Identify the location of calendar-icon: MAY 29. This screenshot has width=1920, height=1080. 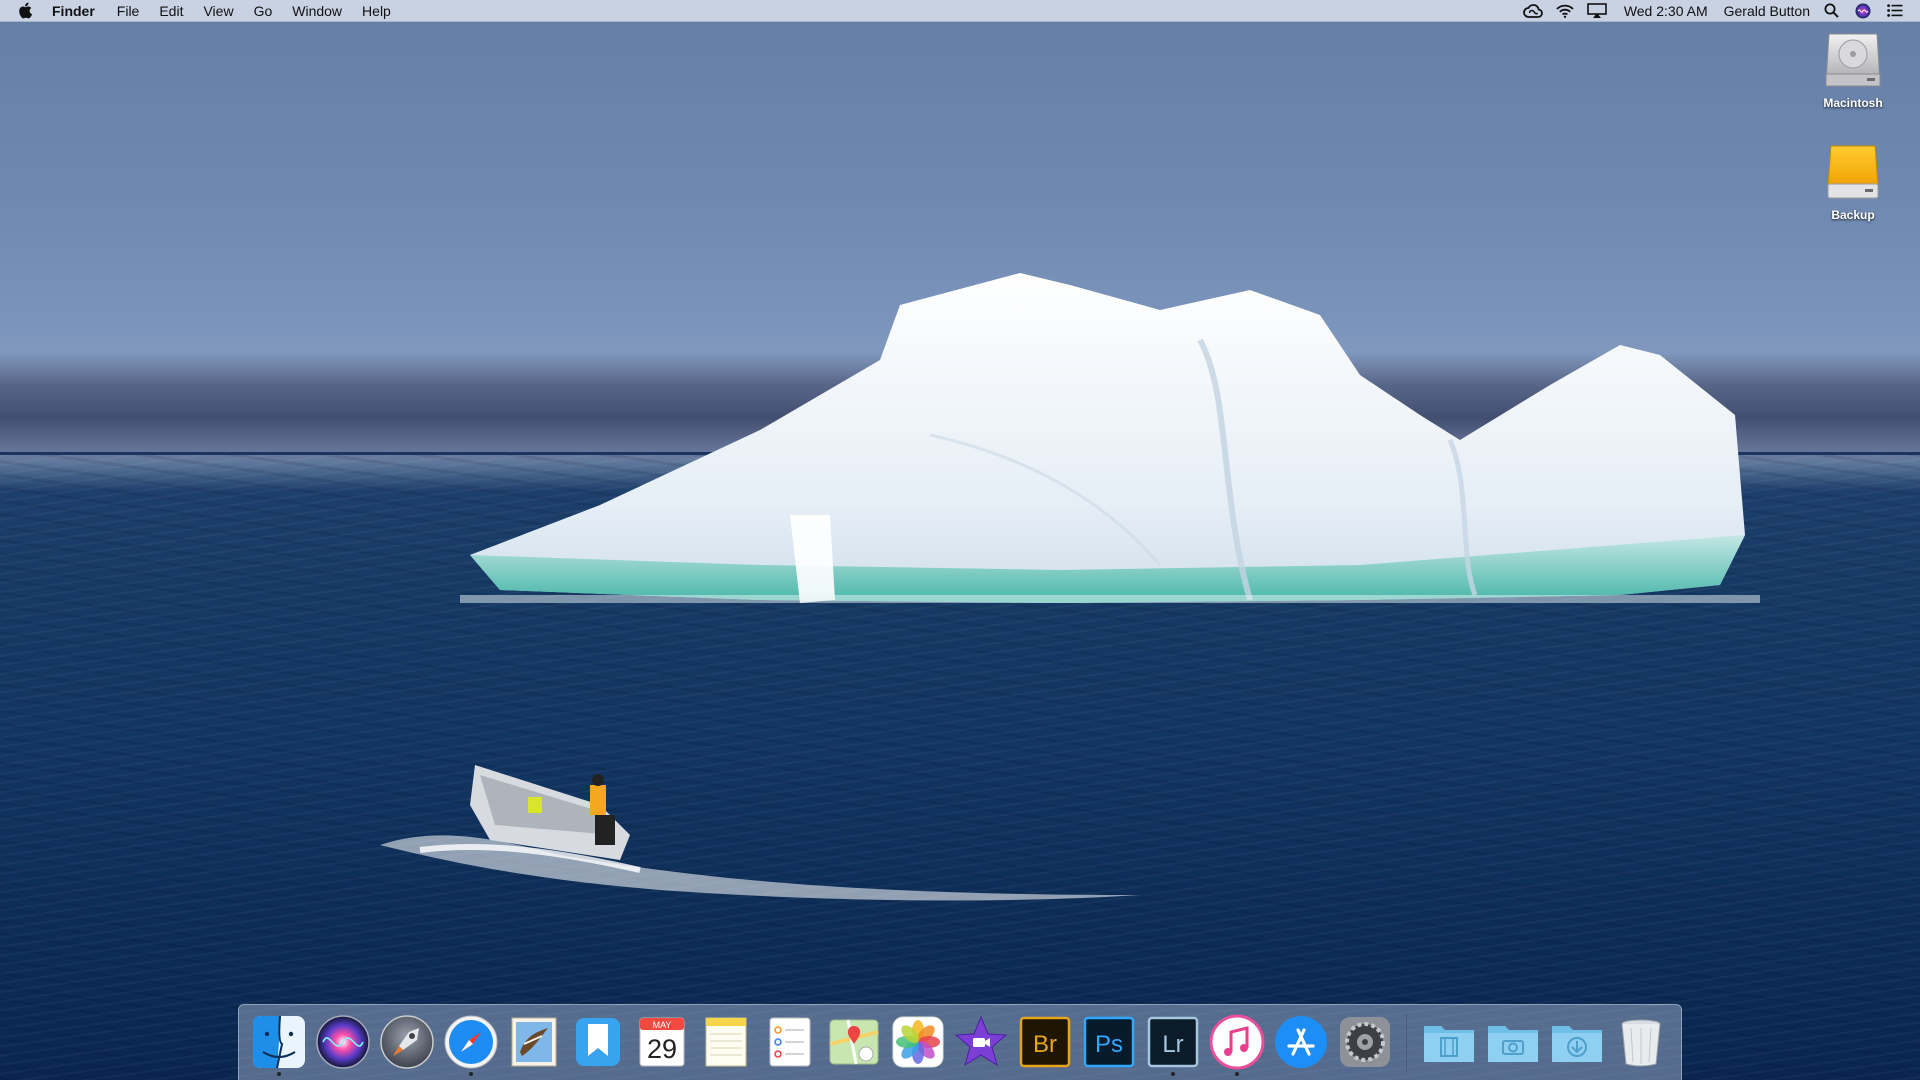
(662, 1041).